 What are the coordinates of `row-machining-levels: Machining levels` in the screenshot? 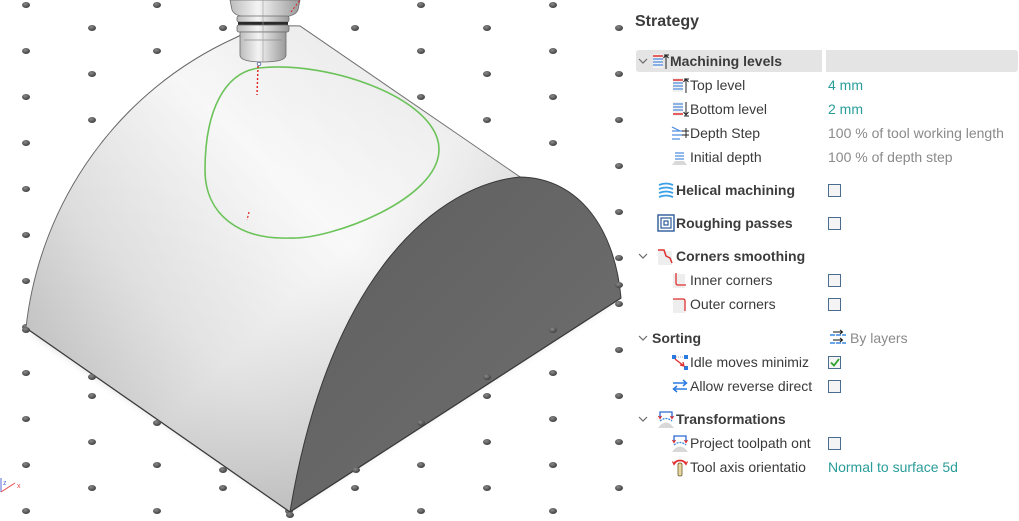 It's located at (827, 61).